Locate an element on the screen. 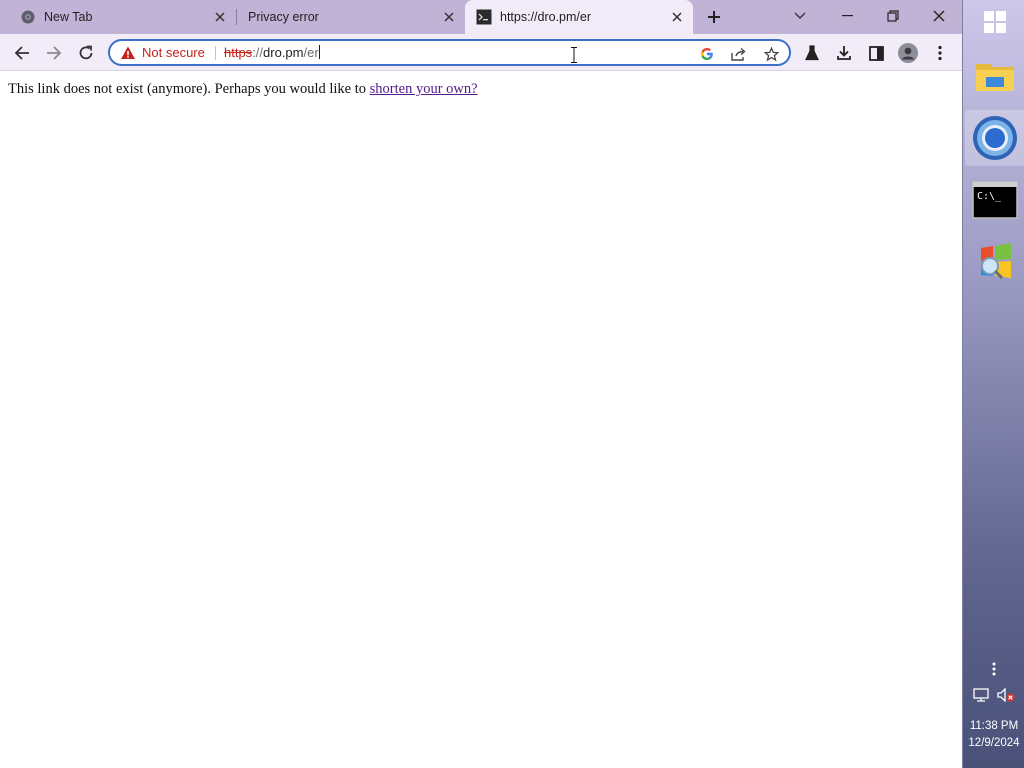 The width and height of the screenshot is (1024, 768). system-tray-icons is located at coordinates (993, 695).